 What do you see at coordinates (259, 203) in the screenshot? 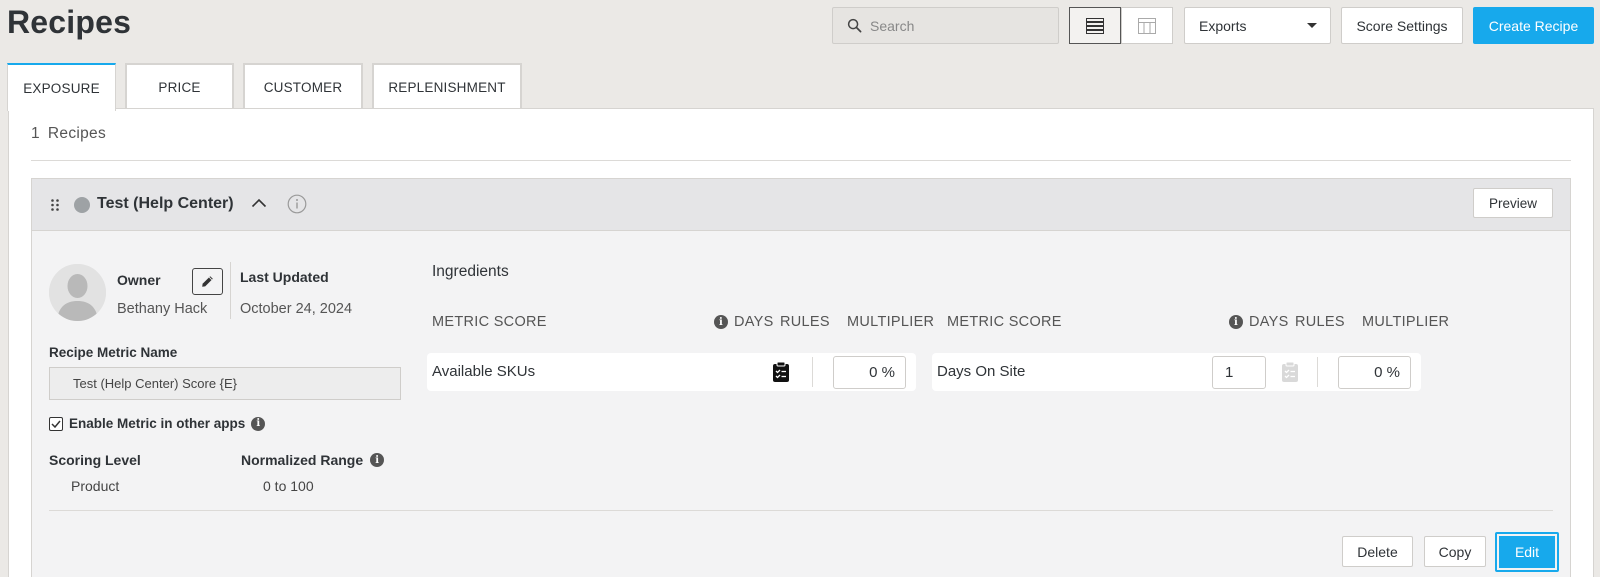
I see `chevron-up-icon` at bounding box center [259, 203].